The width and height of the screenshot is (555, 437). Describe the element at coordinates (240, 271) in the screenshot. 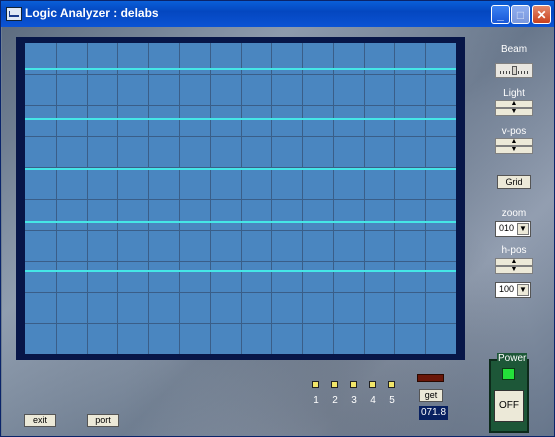

I see `channel-5-trace` at that location.